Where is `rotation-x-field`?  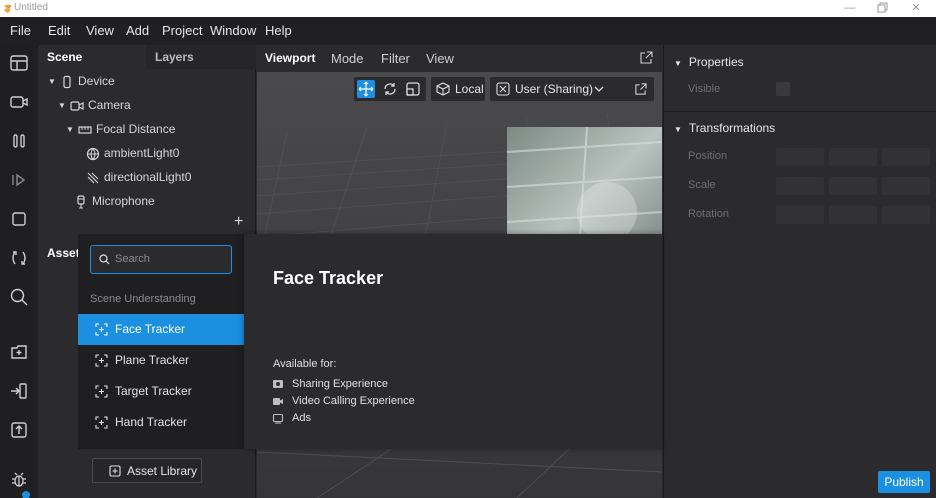 rotation-x-field is located at coordinates (800, 215).